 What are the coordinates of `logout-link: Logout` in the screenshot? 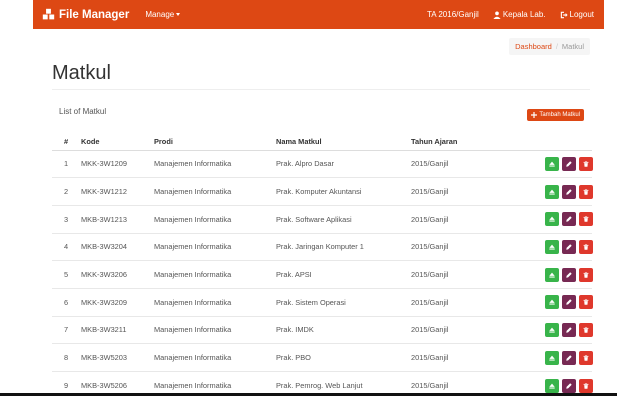 It's located at (577, 14).